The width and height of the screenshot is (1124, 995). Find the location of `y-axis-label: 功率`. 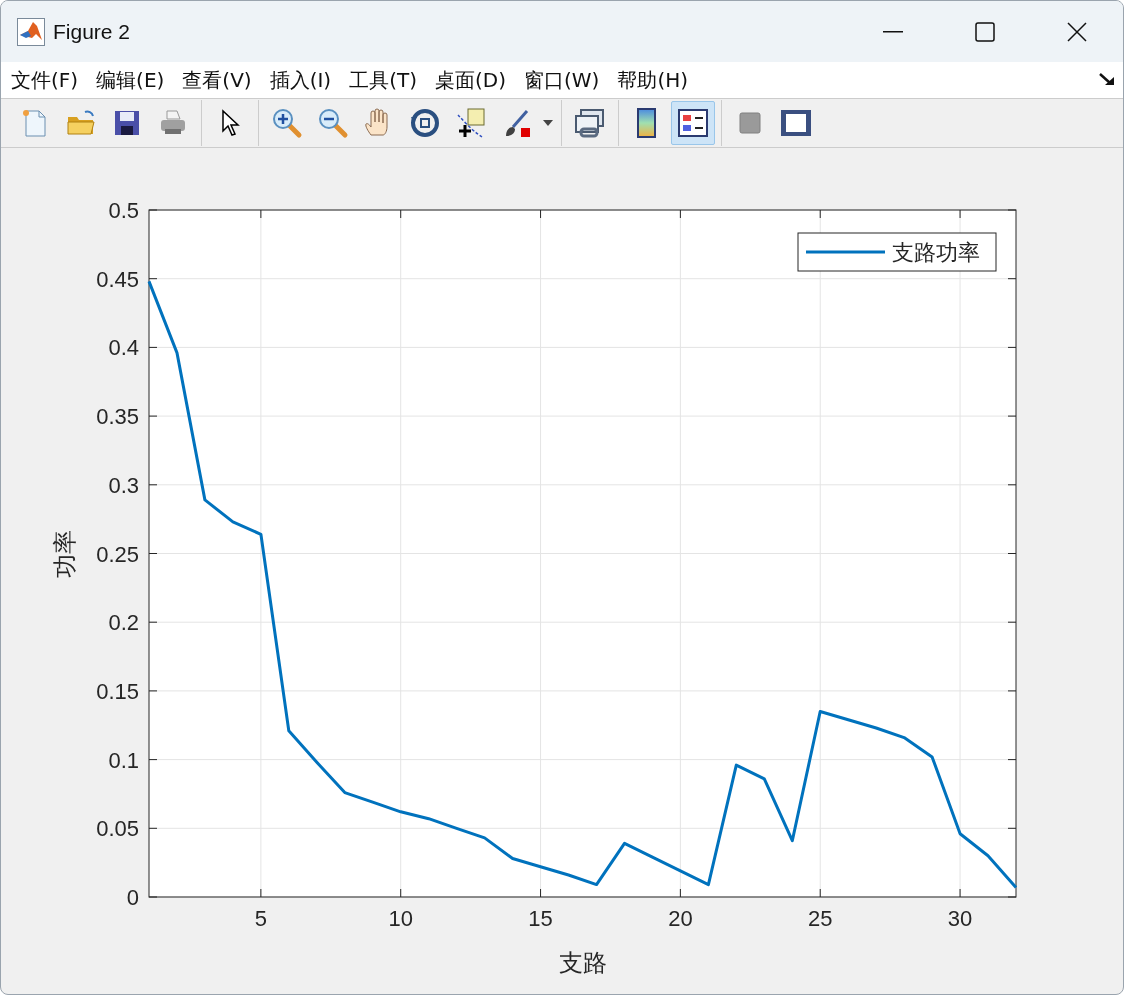

y-axis-label: 功率 is located at coordinates (65, 553).